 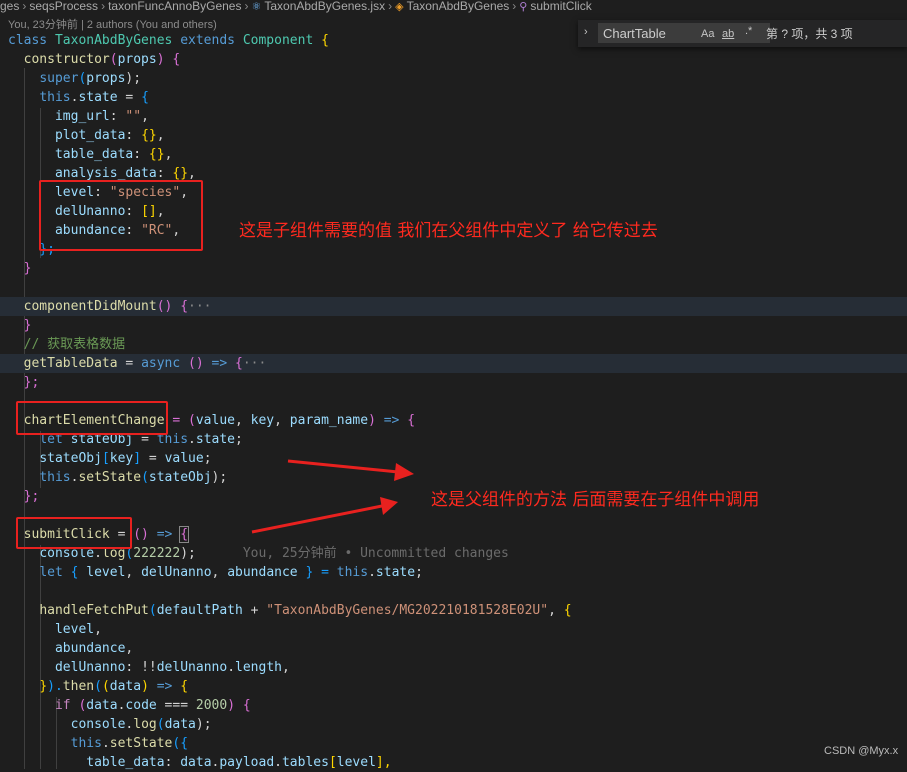 What do you see at coordinates (861, 751) in the screenshot?
I see `watermark: CSDN @Myx.x` at bounding box center [861, 751].